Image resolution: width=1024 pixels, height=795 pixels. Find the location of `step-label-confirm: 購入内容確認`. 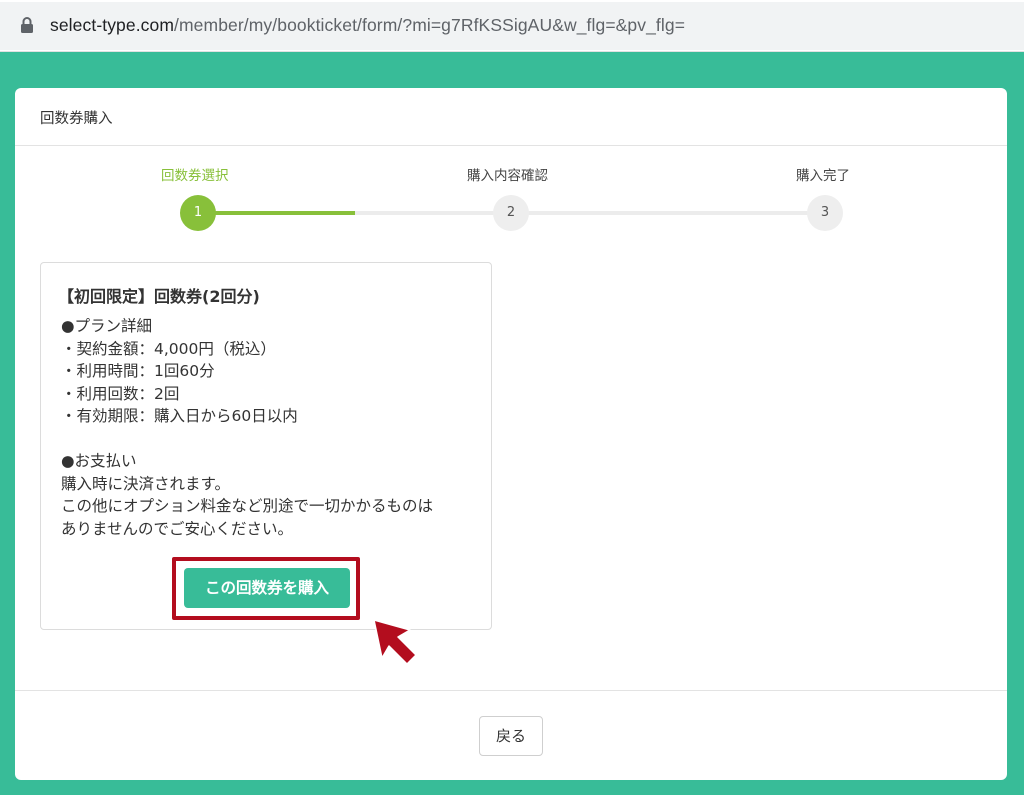

step-label-confirm: 購入内容確認 is located at coordinates (507, 176).